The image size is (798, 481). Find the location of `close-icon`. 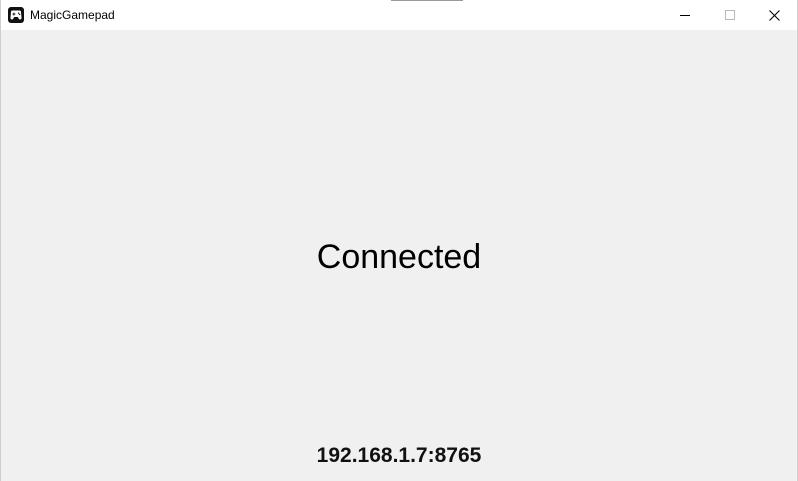

close-icon is located at coordinates (774, 15).